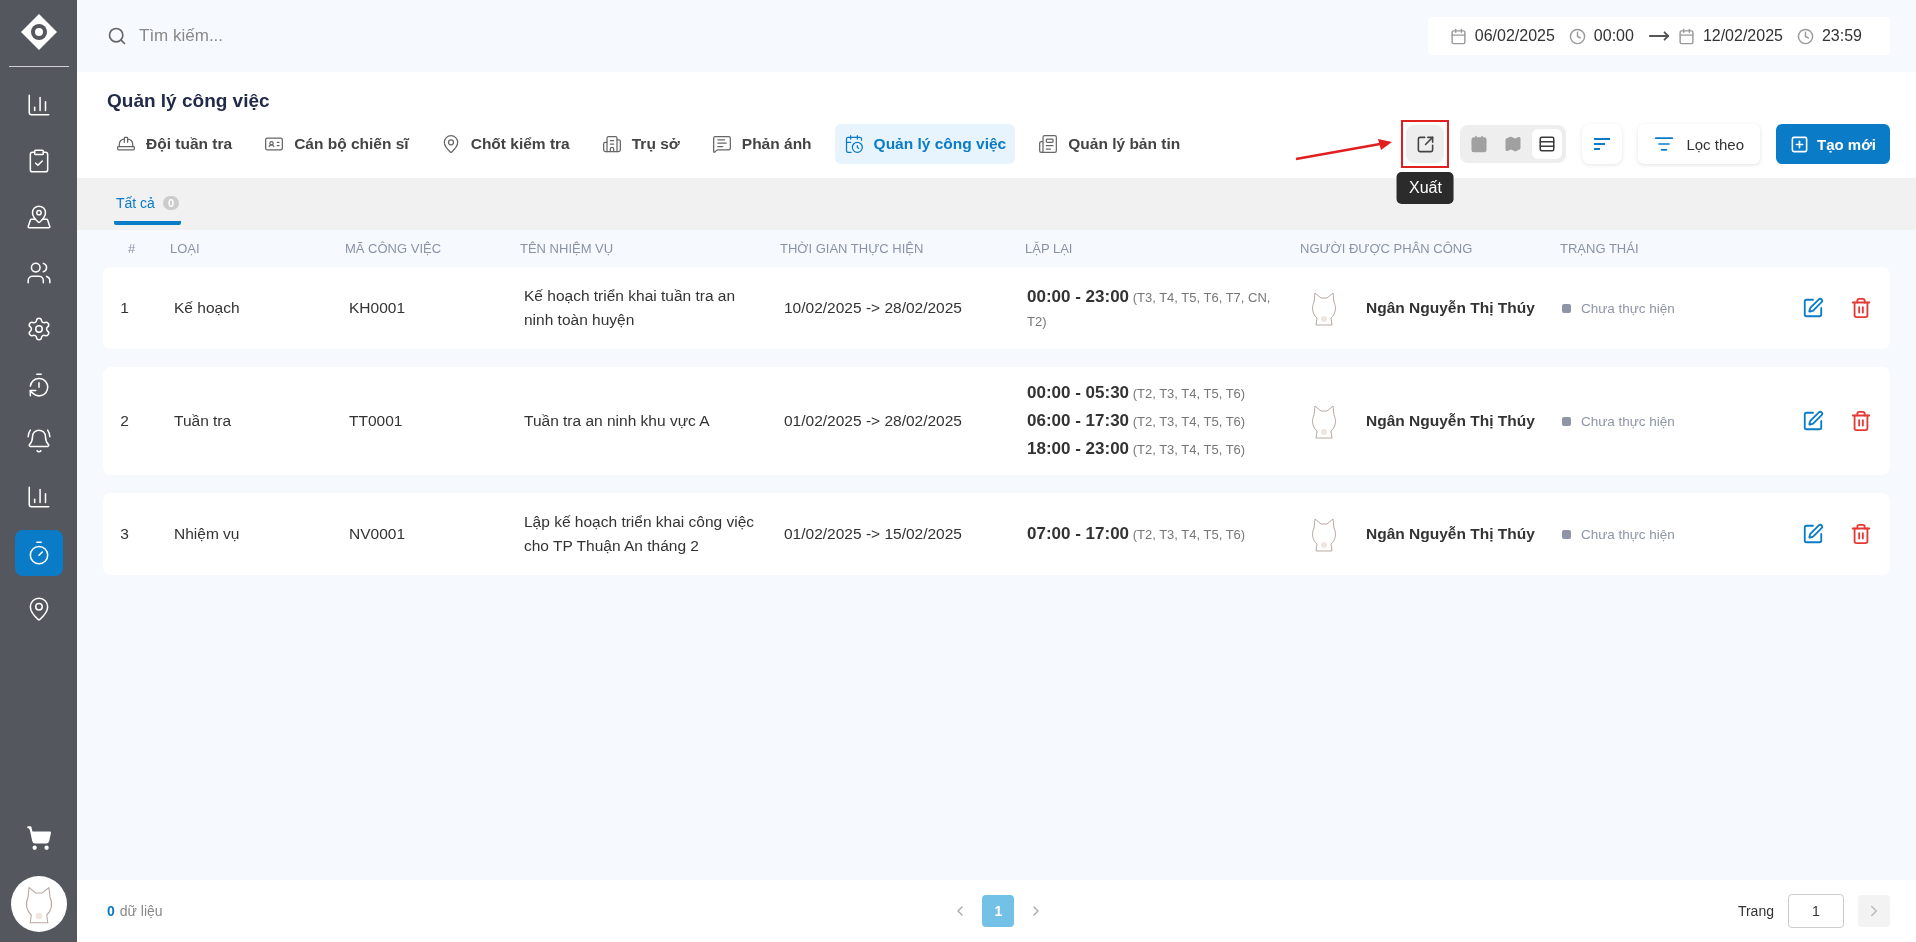 The height and width of the screenshot is (942, 1916). Describe the element at coordinates (38, 273) in the screenshot. I see `people-icon` at that location.